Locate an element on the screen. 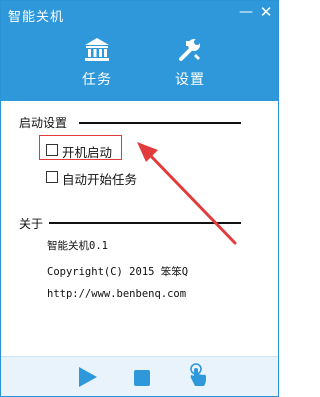  play-button is located at coordinates (88, 379).